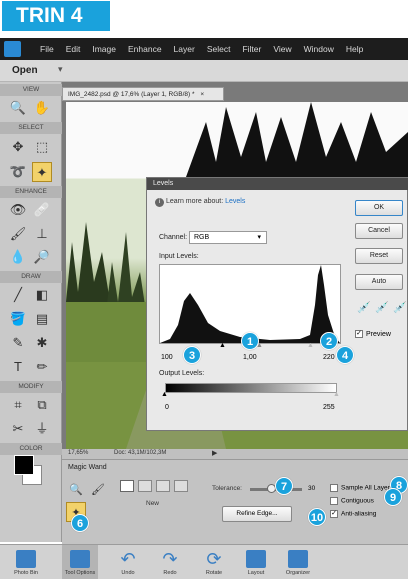 This screenshot has height=579, width=408. I want to click on document-tab-label: IMG_2482.psd @ 17,6% (Layer 1, RGB/8) *, so click(131, 94).